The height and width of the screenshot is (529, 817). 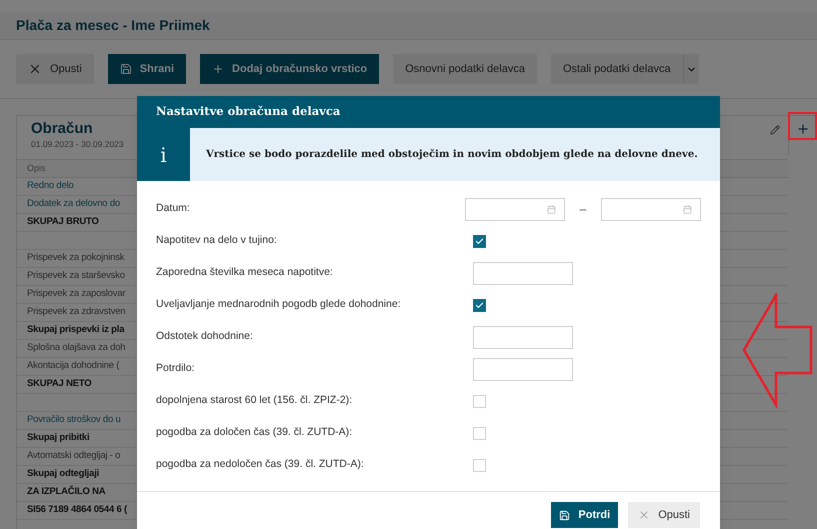 I want to click on info-message: Vrstice se bodo porazdelile med obstoječim in novim obdobjem glede na delovne dneve., so click(x=451, y=155).